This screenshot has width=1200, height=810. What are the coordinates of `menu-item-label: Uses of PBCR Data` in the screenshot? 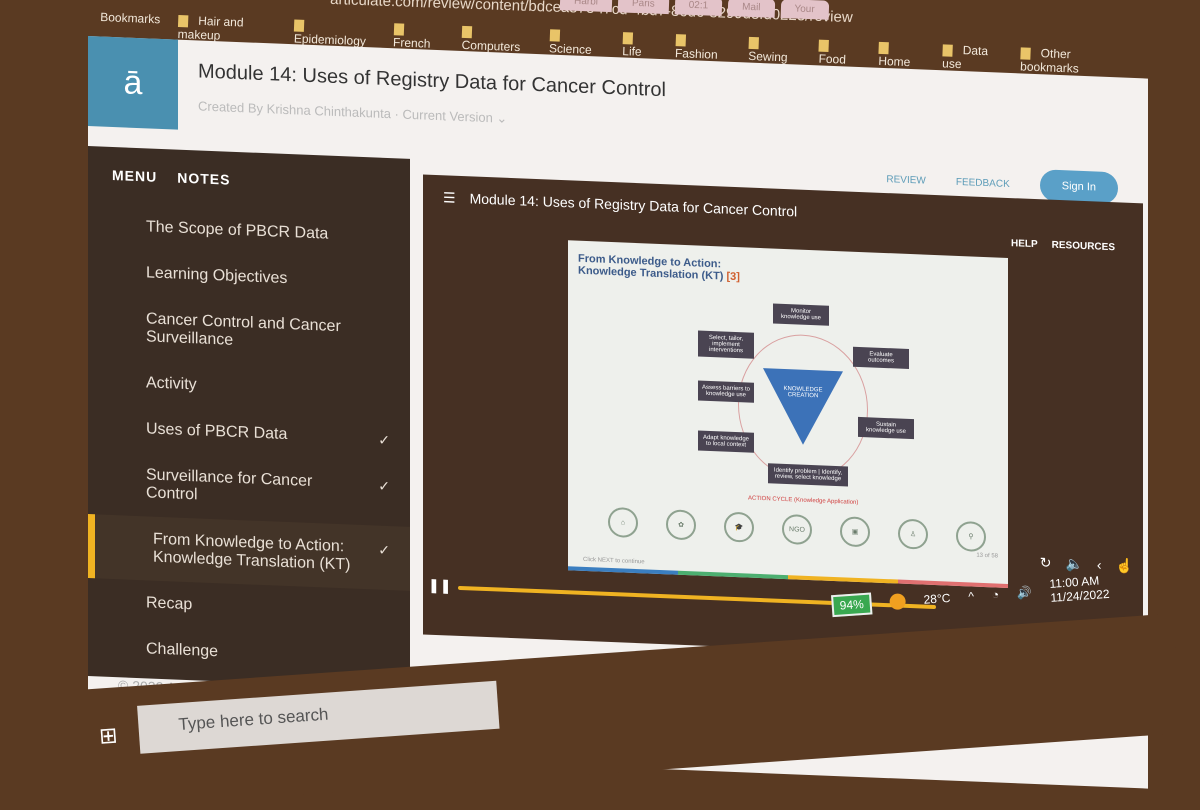 It's located at (217, 432).